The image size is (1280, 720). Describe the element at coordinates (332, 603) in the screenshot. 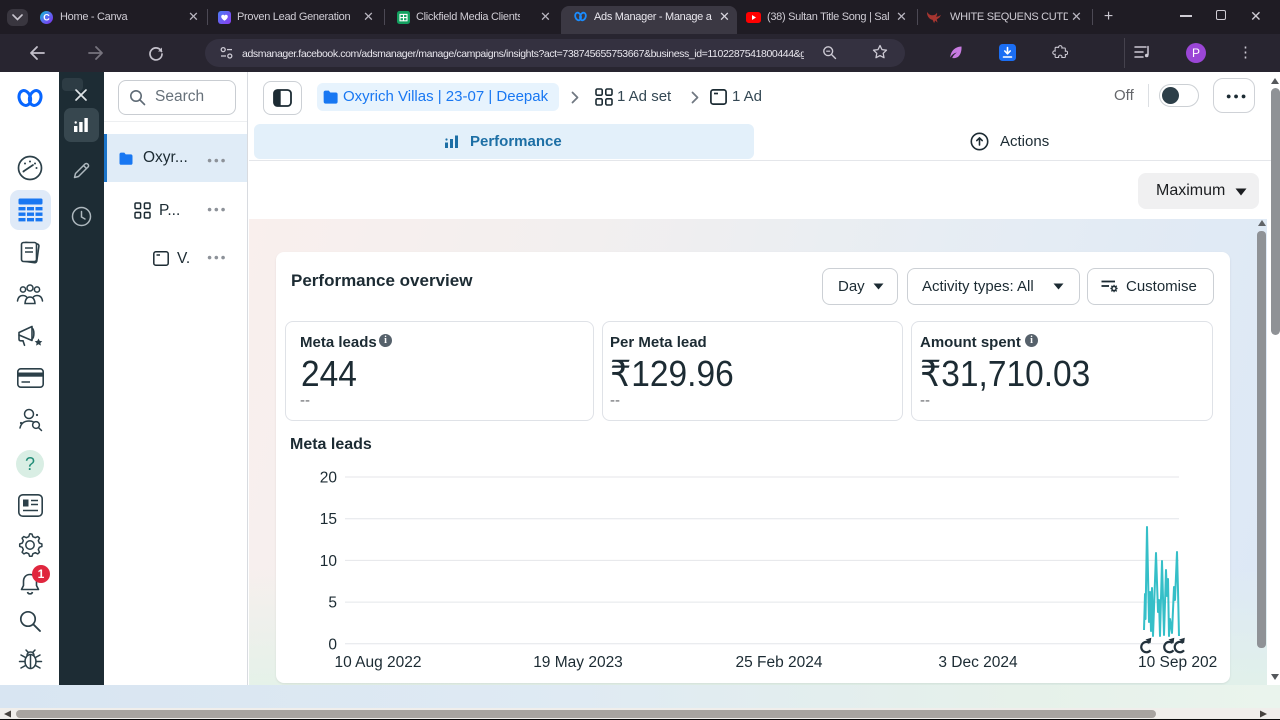

I see `svg-text: 5` at that location.